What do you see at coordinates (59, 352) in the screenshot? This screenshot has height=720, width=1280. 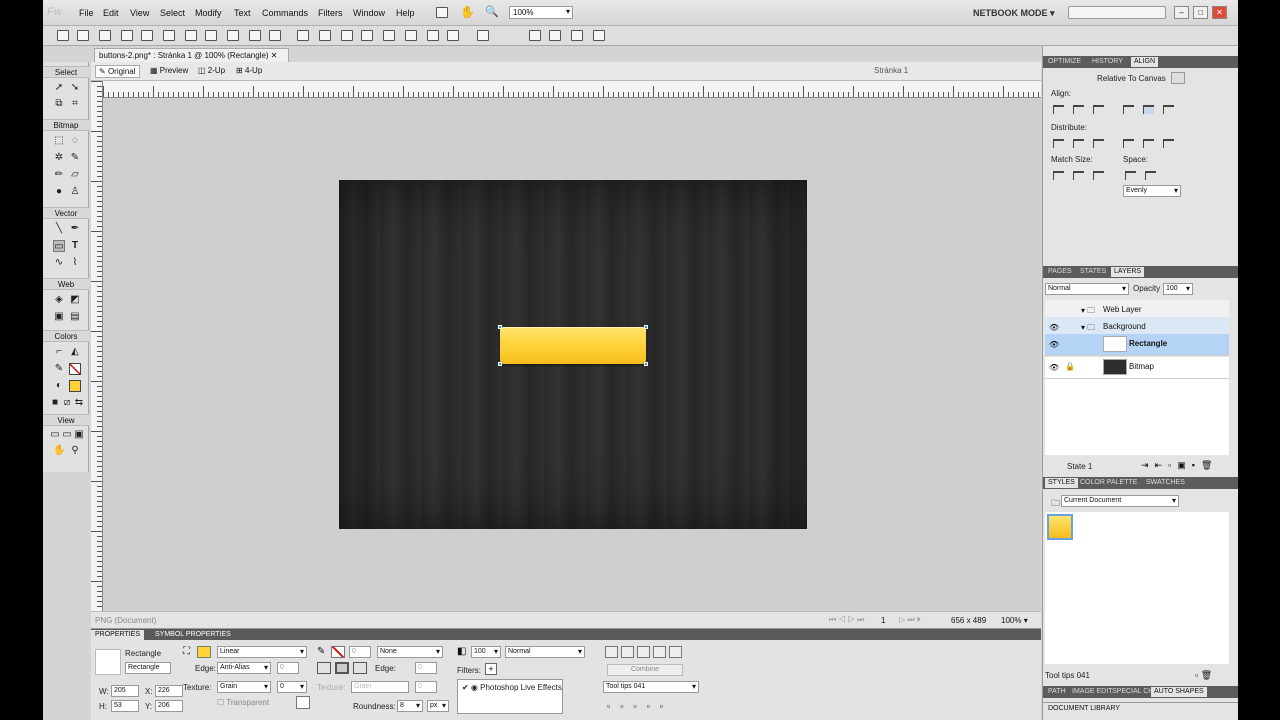 I see `eyedropper-icon: ⌐` at bounding box center [59, 352].